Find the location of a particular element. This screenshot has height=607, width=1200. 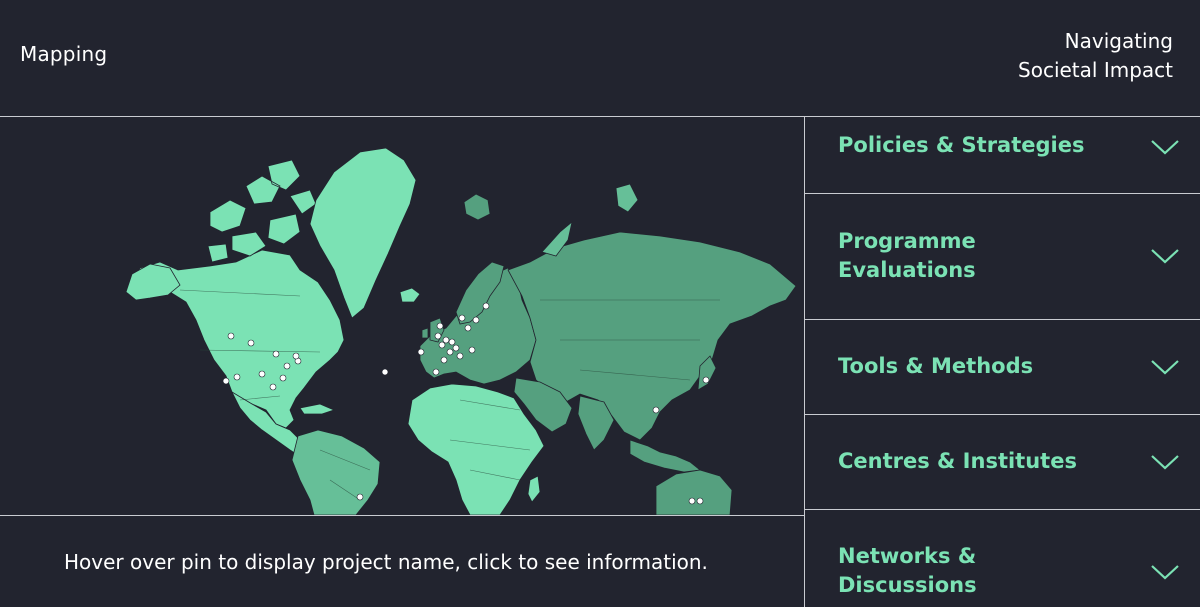

madagascar is located at coordinates (534, 489).